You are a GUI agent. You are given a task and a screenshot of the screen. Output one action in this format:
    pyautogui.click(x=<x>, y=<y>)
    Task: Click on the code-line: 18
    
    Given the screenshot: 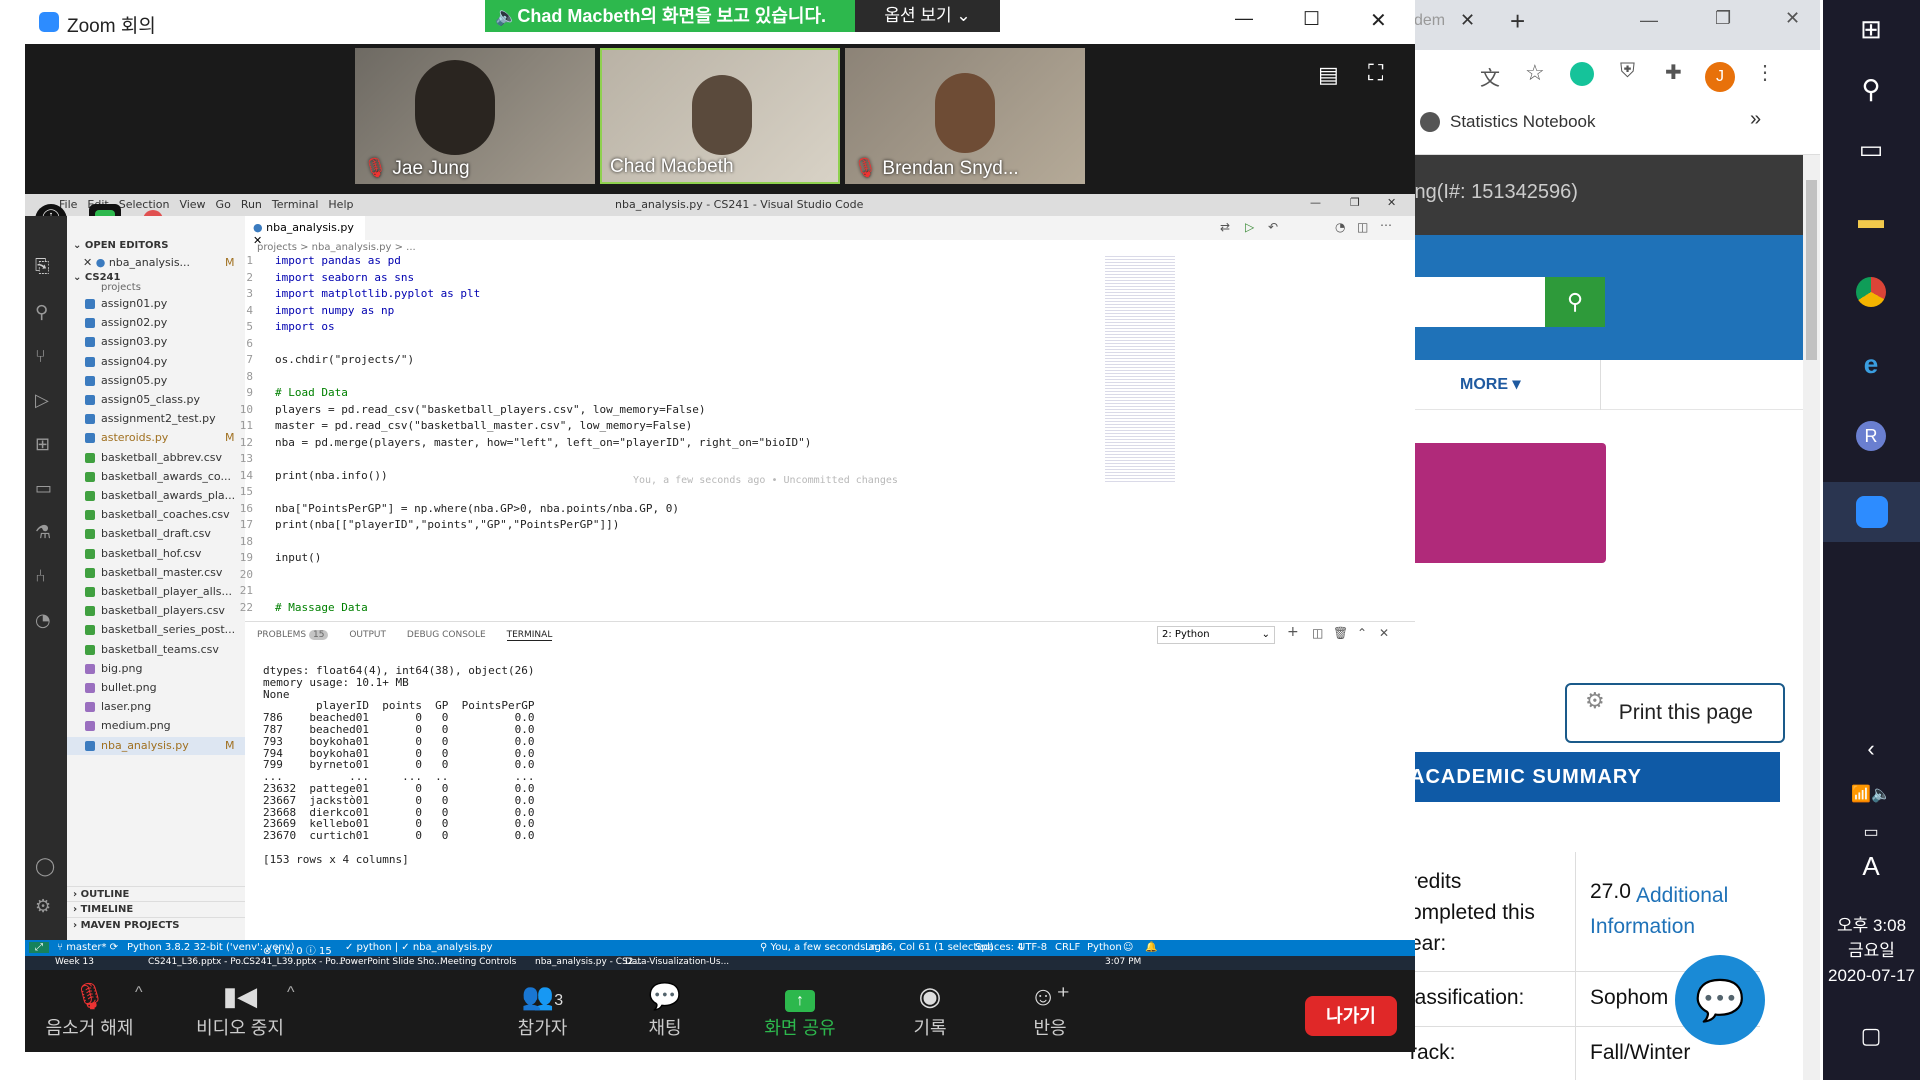 What is the action you would take?
    pyautogui.click(x=665, y=543)
    